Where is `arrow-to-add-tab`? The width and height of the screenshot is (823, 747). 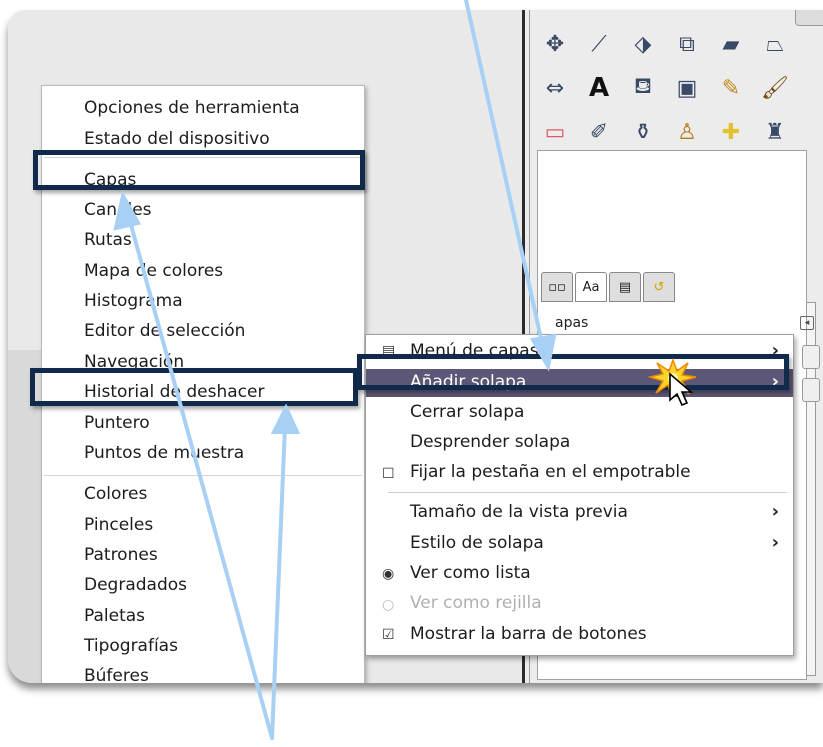
arrow-to-add-tab is located at coordinates (505, 177).